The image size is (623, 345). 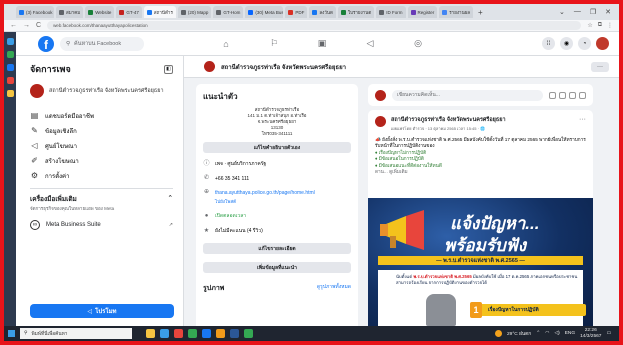 I want to click on notifications-icon: ◔, so click(x=584, y=43).